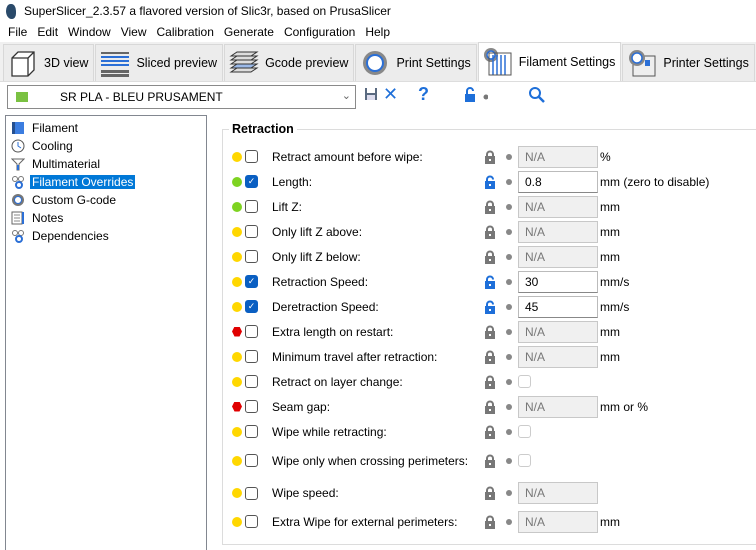 The image size is (756, 550). What do you see at coordinates (106, 236) in the screenshot?
I see `tree-item-dependencies: Dependencies` at bounding box center [106, 236].